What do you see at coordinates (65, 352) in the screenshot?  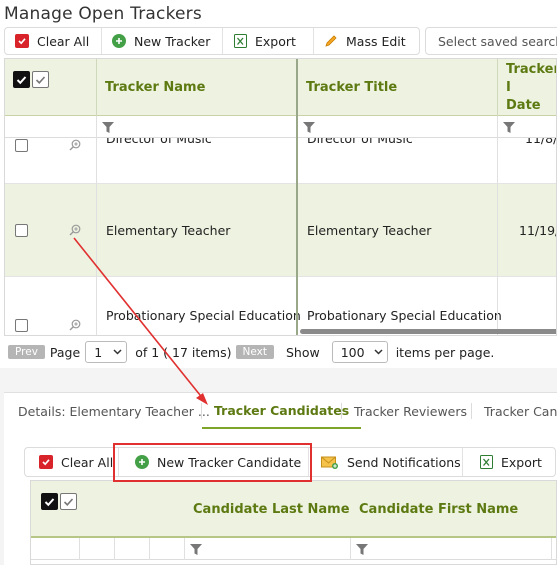 I see `page-label: Page` at bounding box center [65, 352].